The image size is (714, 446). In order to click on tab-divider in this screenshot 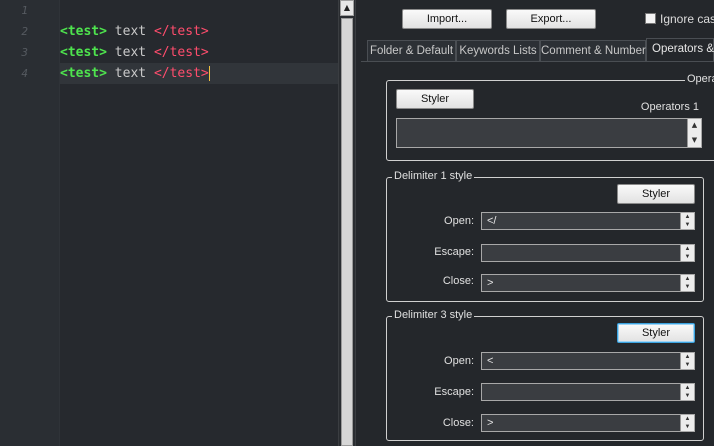, I will do `click(537, 61)`.